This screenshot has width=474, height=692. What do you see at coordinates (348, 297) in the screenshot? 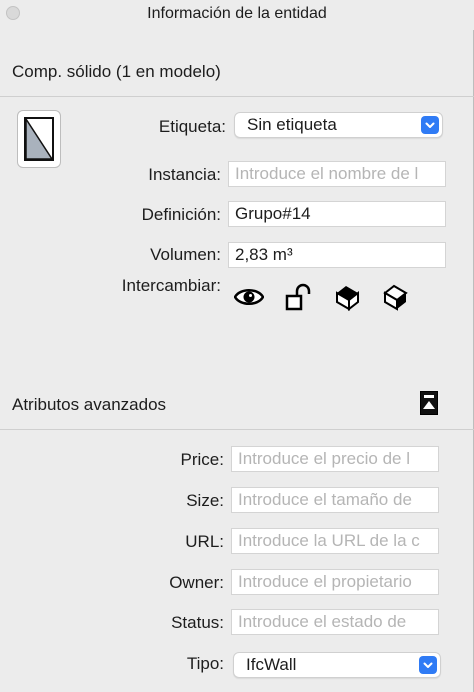
I see `receive-shadows-icon` at bounding box center [348, 297].